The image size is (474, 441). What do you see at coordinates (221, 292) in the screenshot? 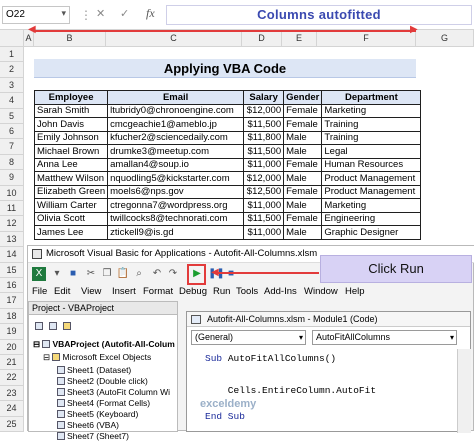
I see `menu-run: Run` at bounding box center [221, 292].